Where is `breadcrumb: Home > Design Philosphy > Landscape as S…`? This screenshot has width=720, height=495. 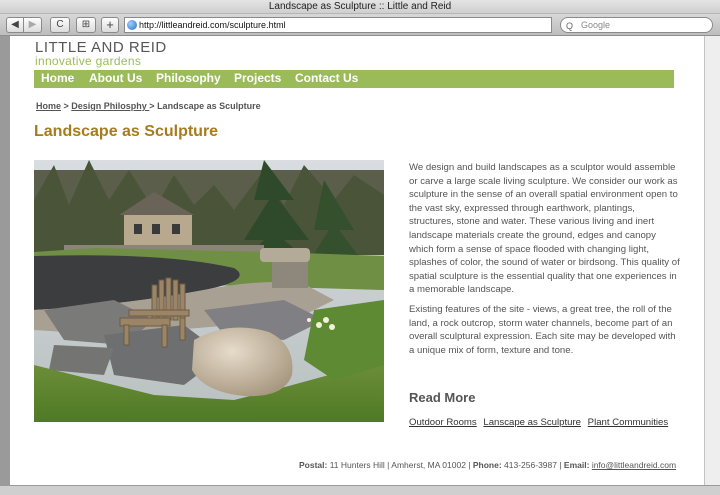 breadcrumb: Home > Design Philosphy > Landscape as S… is located at coordinates (148, 106).